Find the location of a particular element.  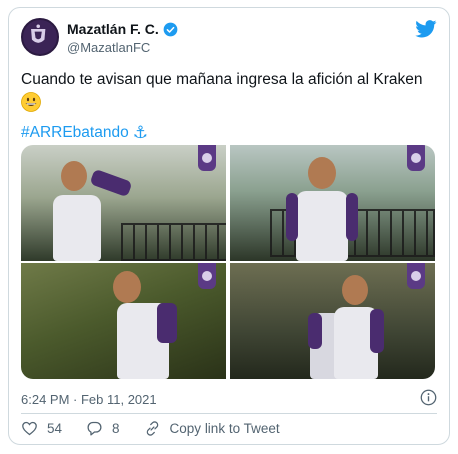

tweet-timestamp: 6:24 PM · Feb 11, 2021 is located at coordinates (89, 399).